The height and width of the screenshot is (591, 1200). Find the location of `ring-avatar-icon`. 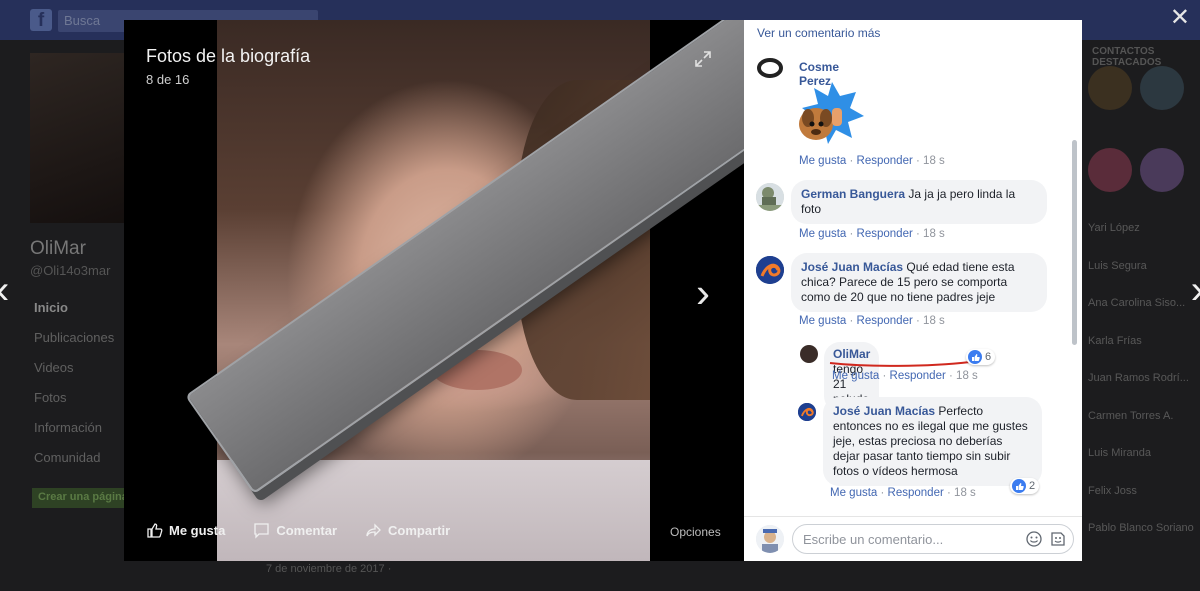

ring-avatar-icon is located at coordinates (770, 68).